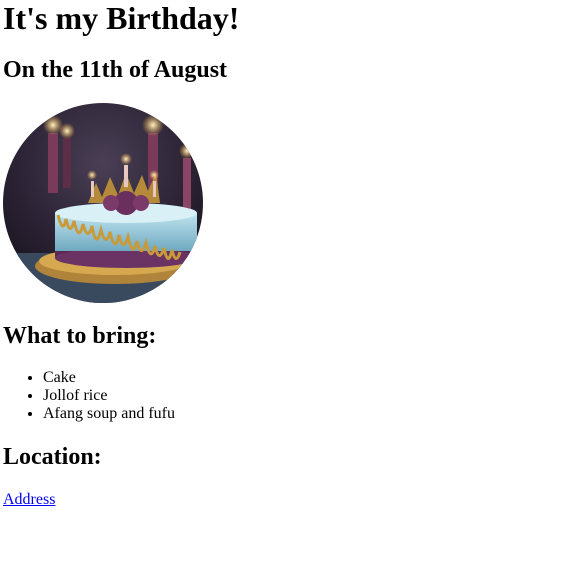 The height and width of the screenshot is (566, 573). What do you see at coordinates (115, 70) in the screenshot?
I see `event-date-heading: On the 11th of August` at bounding box center [115, 70].